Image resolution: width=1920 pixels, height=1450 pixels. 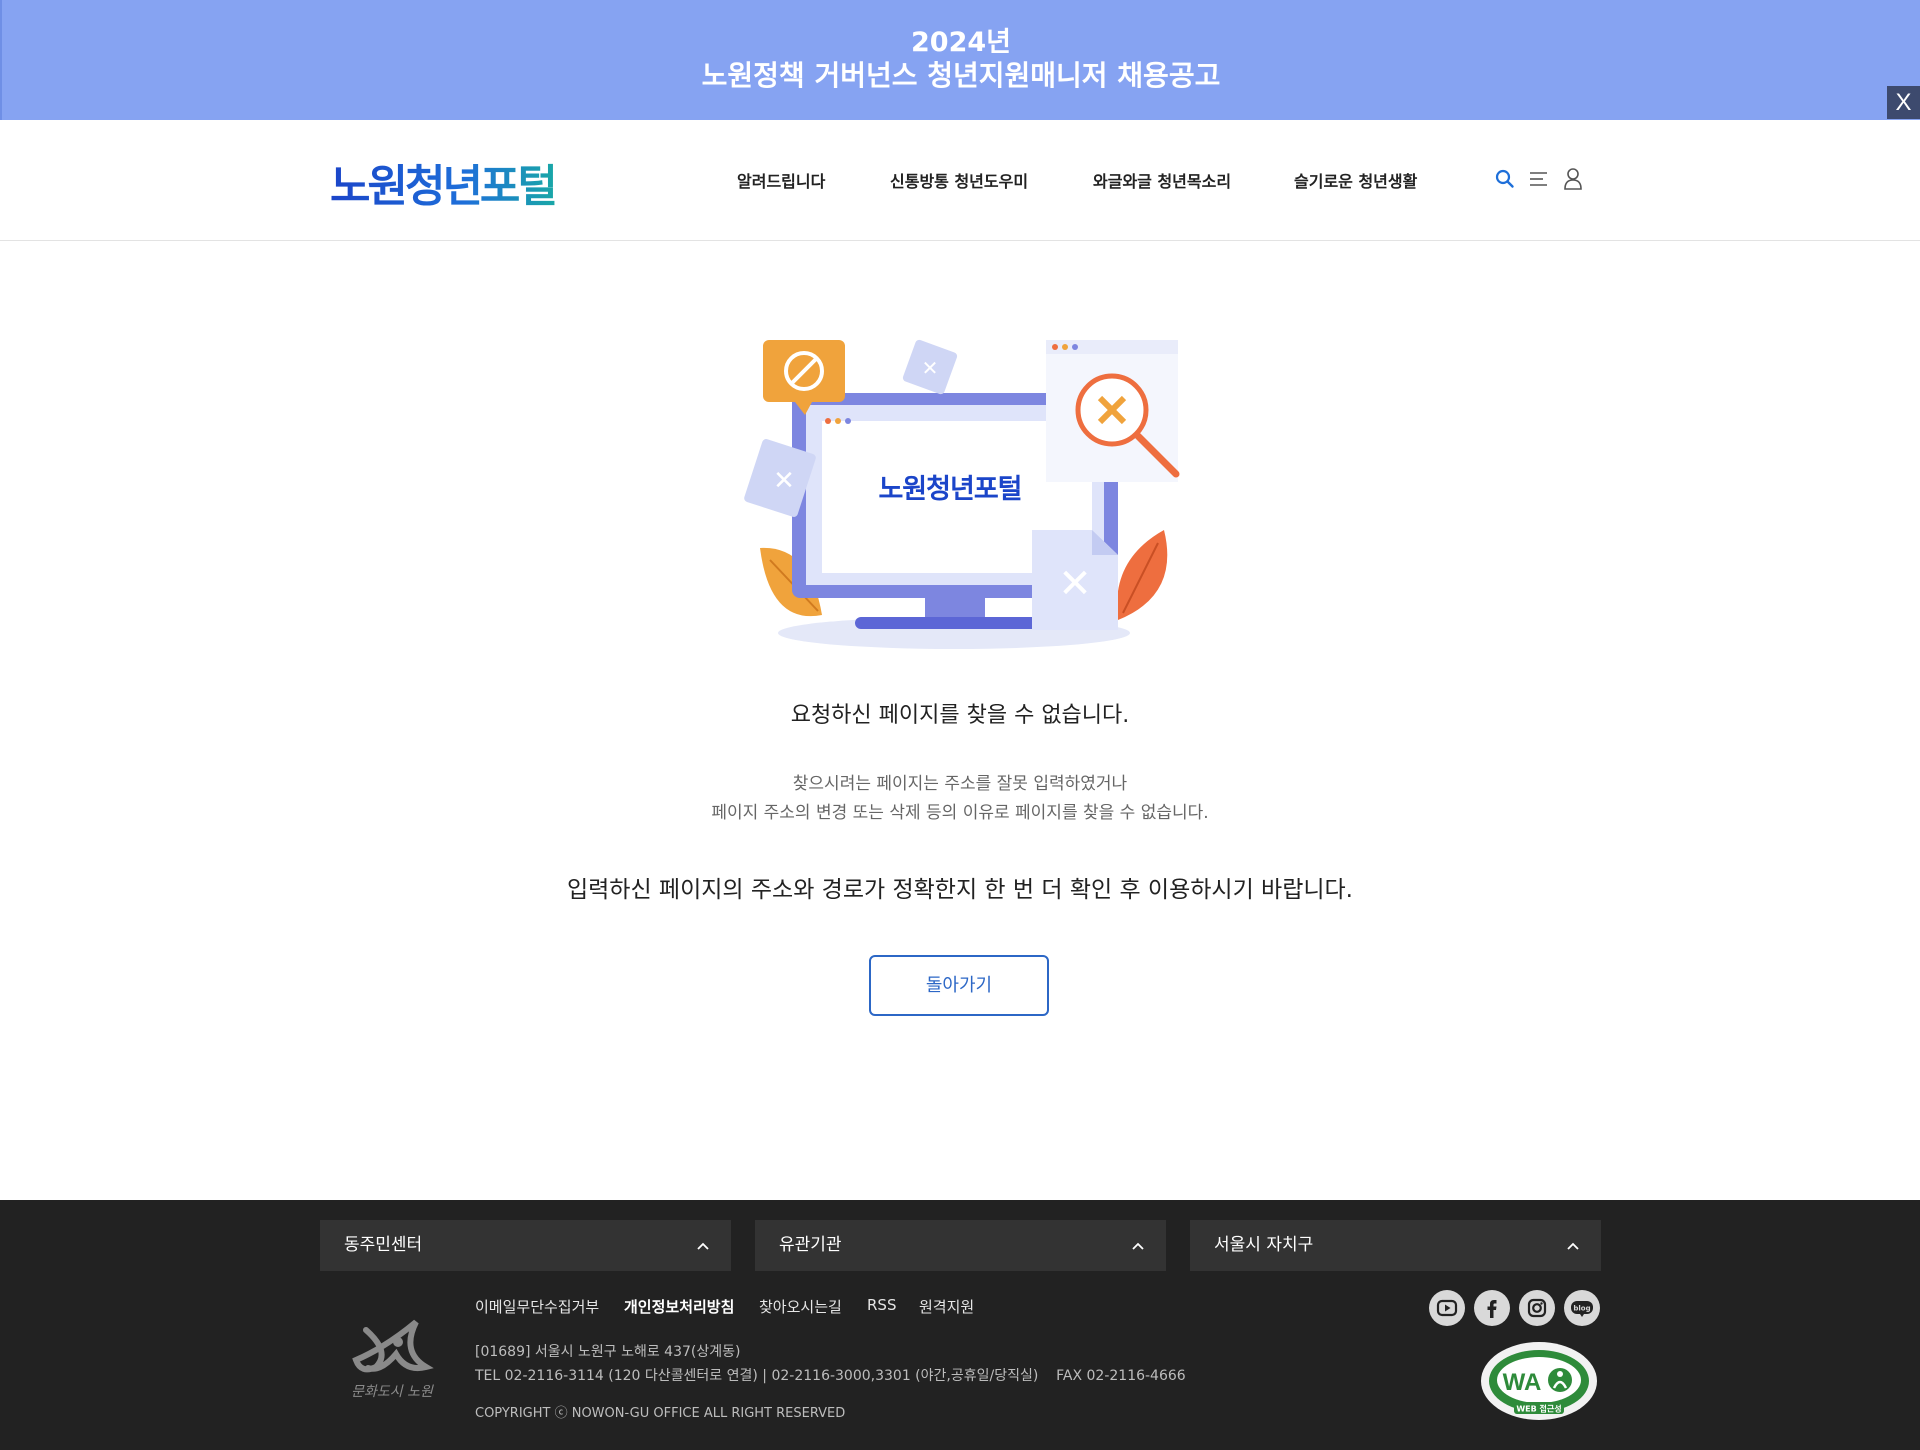 I want to click on footer-link-directions: 찾아오시는길, so click(x=800, y=1306).